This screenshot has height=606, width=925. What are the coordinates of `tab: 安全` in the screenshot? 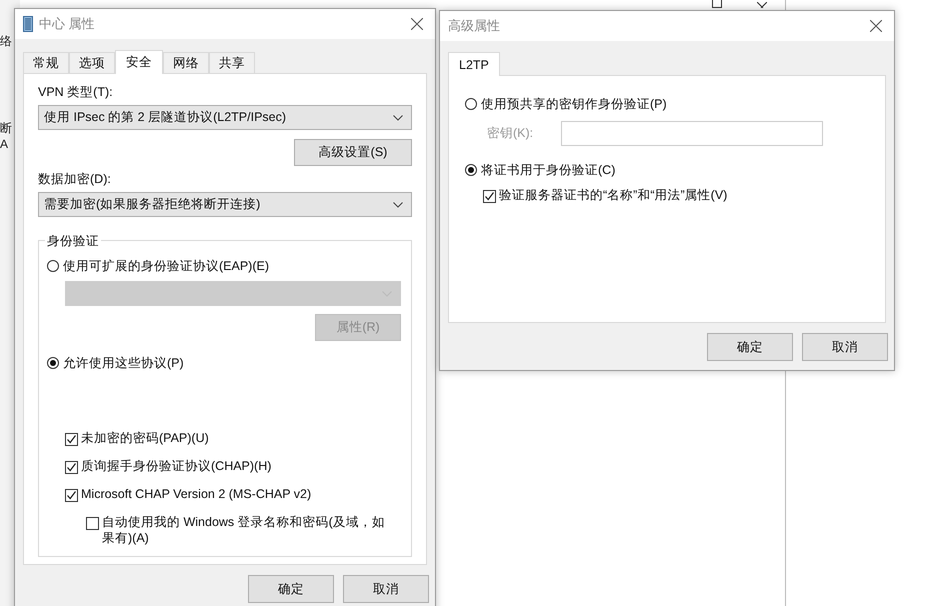 It's located at (139, 62).